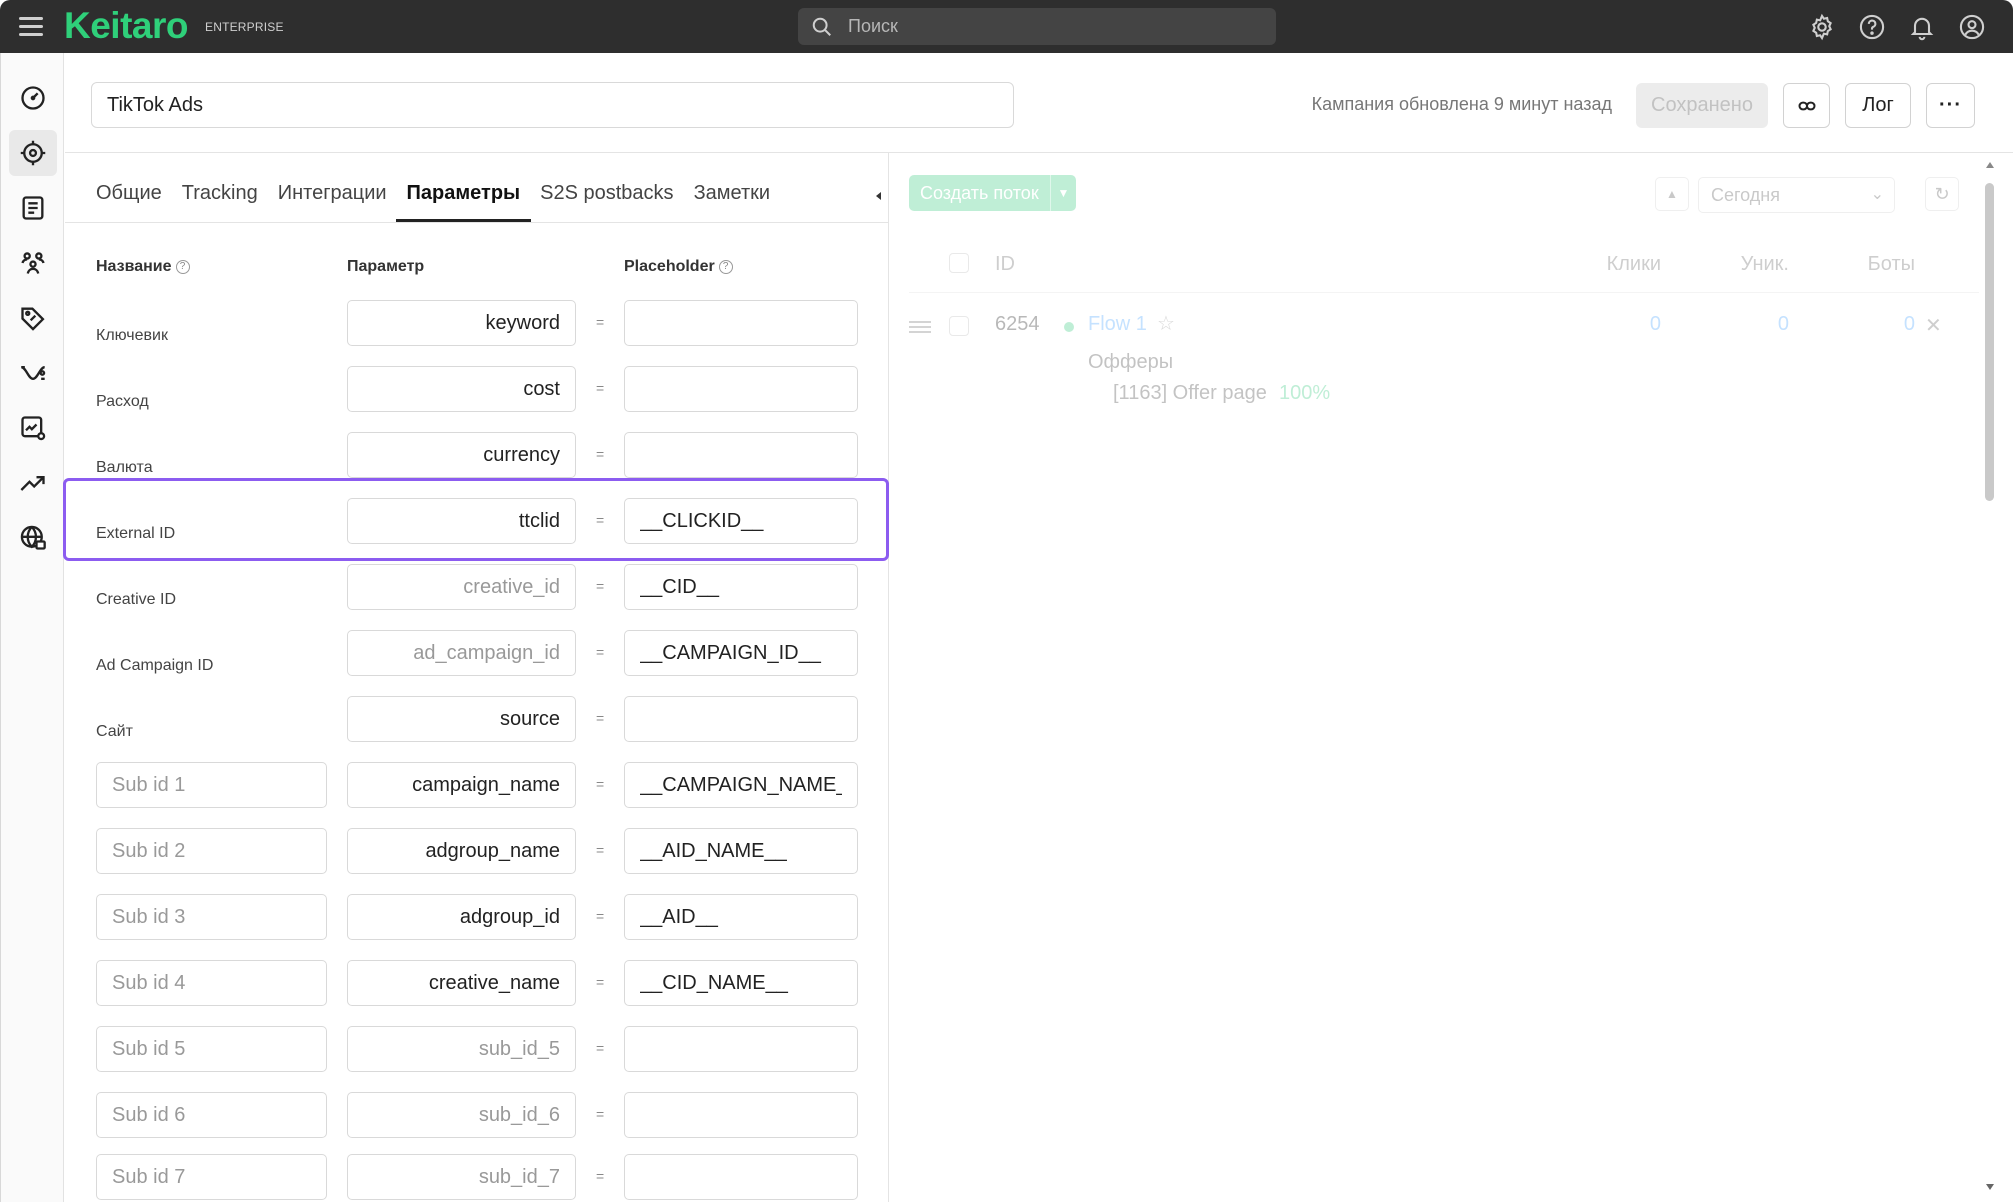  Describe the element at coordinates (33, 263) in the screenshot. I see `rail-affiliate-networks` at that location.